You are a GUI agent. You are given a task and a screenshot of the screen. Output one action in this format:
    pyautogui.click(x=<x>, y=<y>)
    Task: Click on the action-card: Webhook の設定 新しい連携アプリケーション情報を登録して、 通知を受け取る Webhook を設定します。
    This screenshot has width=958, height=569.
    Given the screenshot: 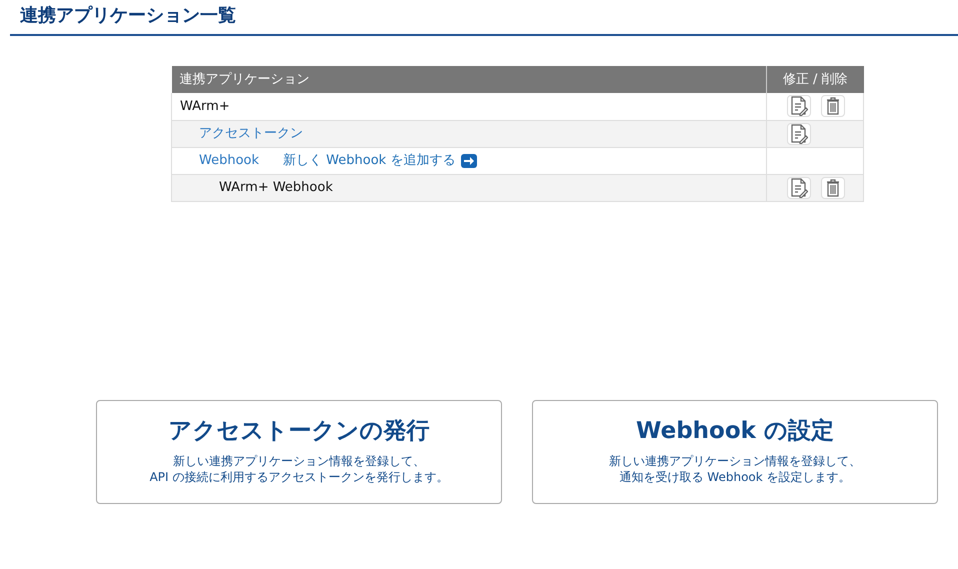 What is the action you would take?
    pyautogui.click(x=735, y=452)
    